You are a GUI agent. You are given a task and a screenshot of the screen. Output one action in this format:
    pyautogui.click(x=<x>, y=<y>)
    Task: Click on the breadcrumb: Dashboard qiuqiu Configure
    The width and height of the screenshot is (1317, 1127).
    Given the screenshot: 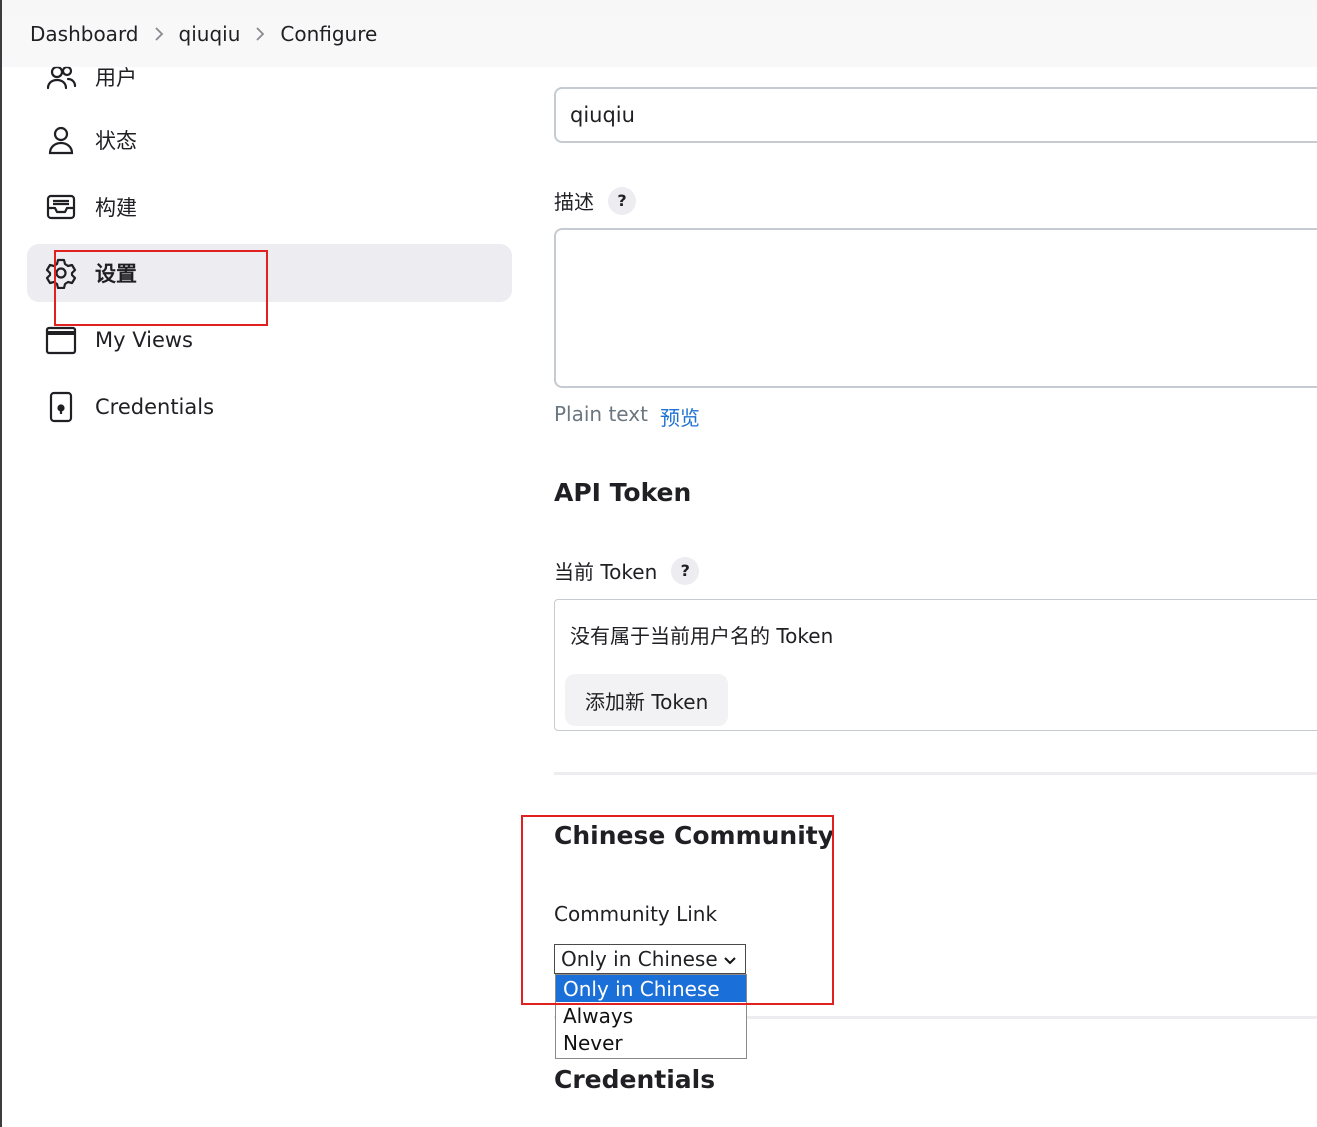 What is the action you would take?
    pyautogui.click(x=659, y=33)
    